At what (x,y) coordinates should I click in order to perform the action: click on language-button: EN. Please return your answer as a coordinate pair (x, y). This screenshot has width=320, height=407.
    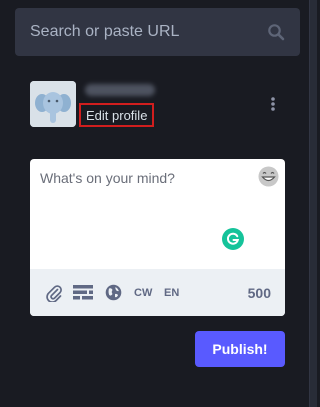
    Looking at the image, I should click on (171, 292).